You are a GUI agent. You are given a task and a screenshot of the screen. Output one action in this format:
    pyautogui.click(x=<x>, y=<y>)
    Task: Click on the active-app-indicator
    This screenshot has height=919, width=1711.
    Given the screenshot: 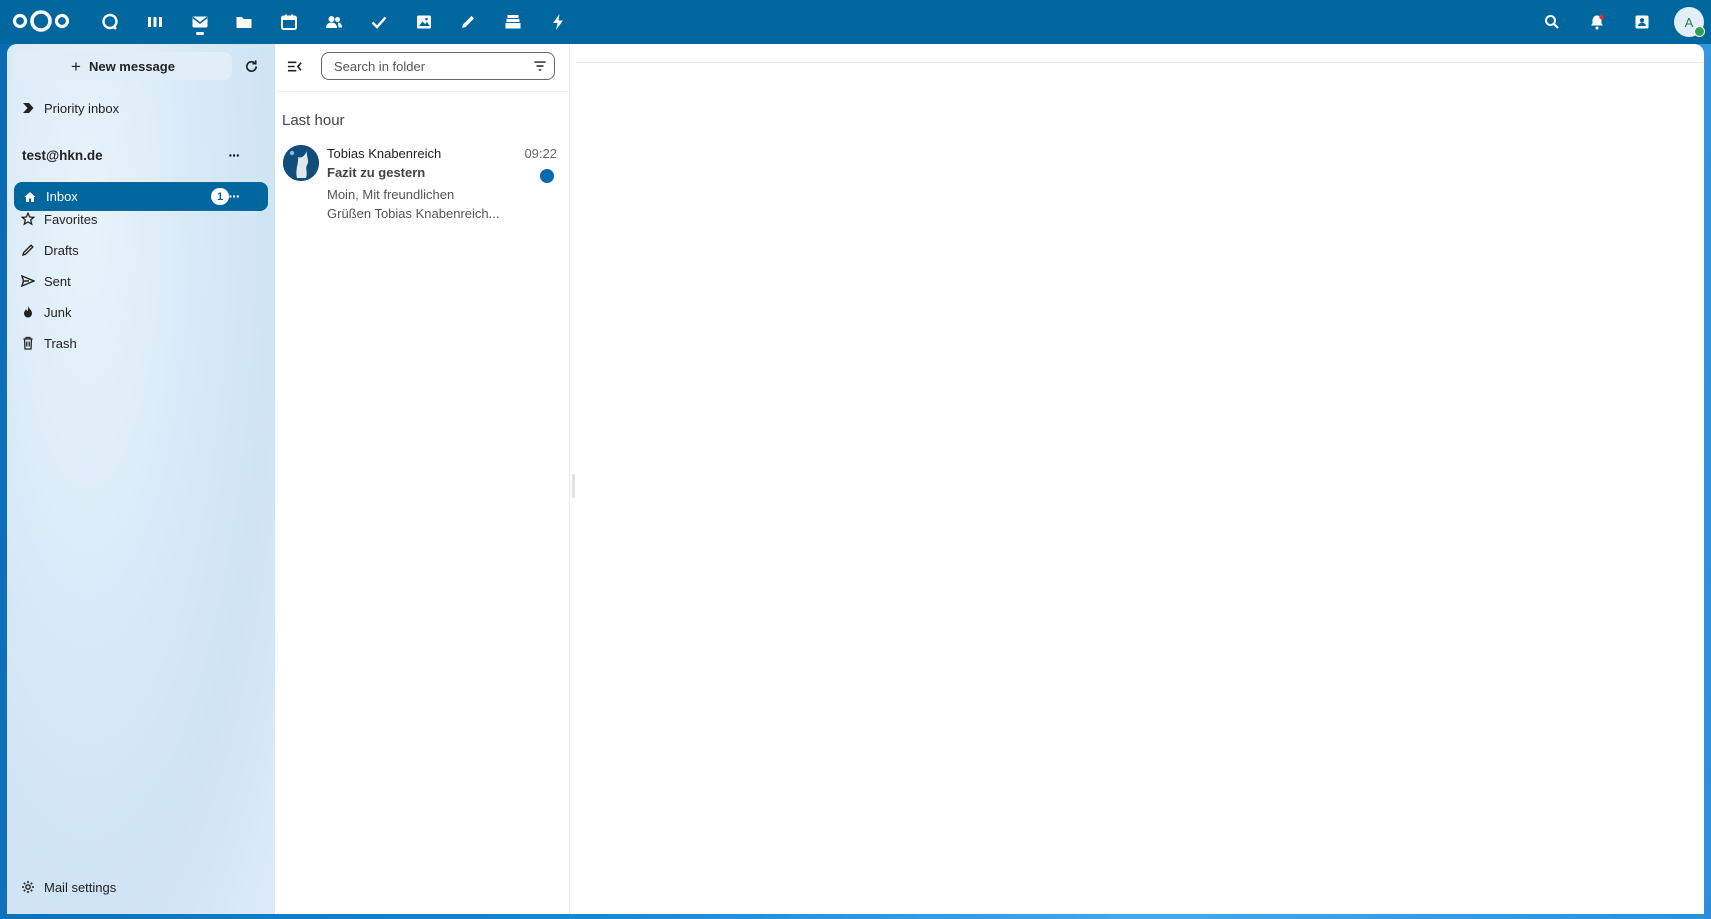 What is the action you would take?
    pyautogui.click(x=200, y=33)
    